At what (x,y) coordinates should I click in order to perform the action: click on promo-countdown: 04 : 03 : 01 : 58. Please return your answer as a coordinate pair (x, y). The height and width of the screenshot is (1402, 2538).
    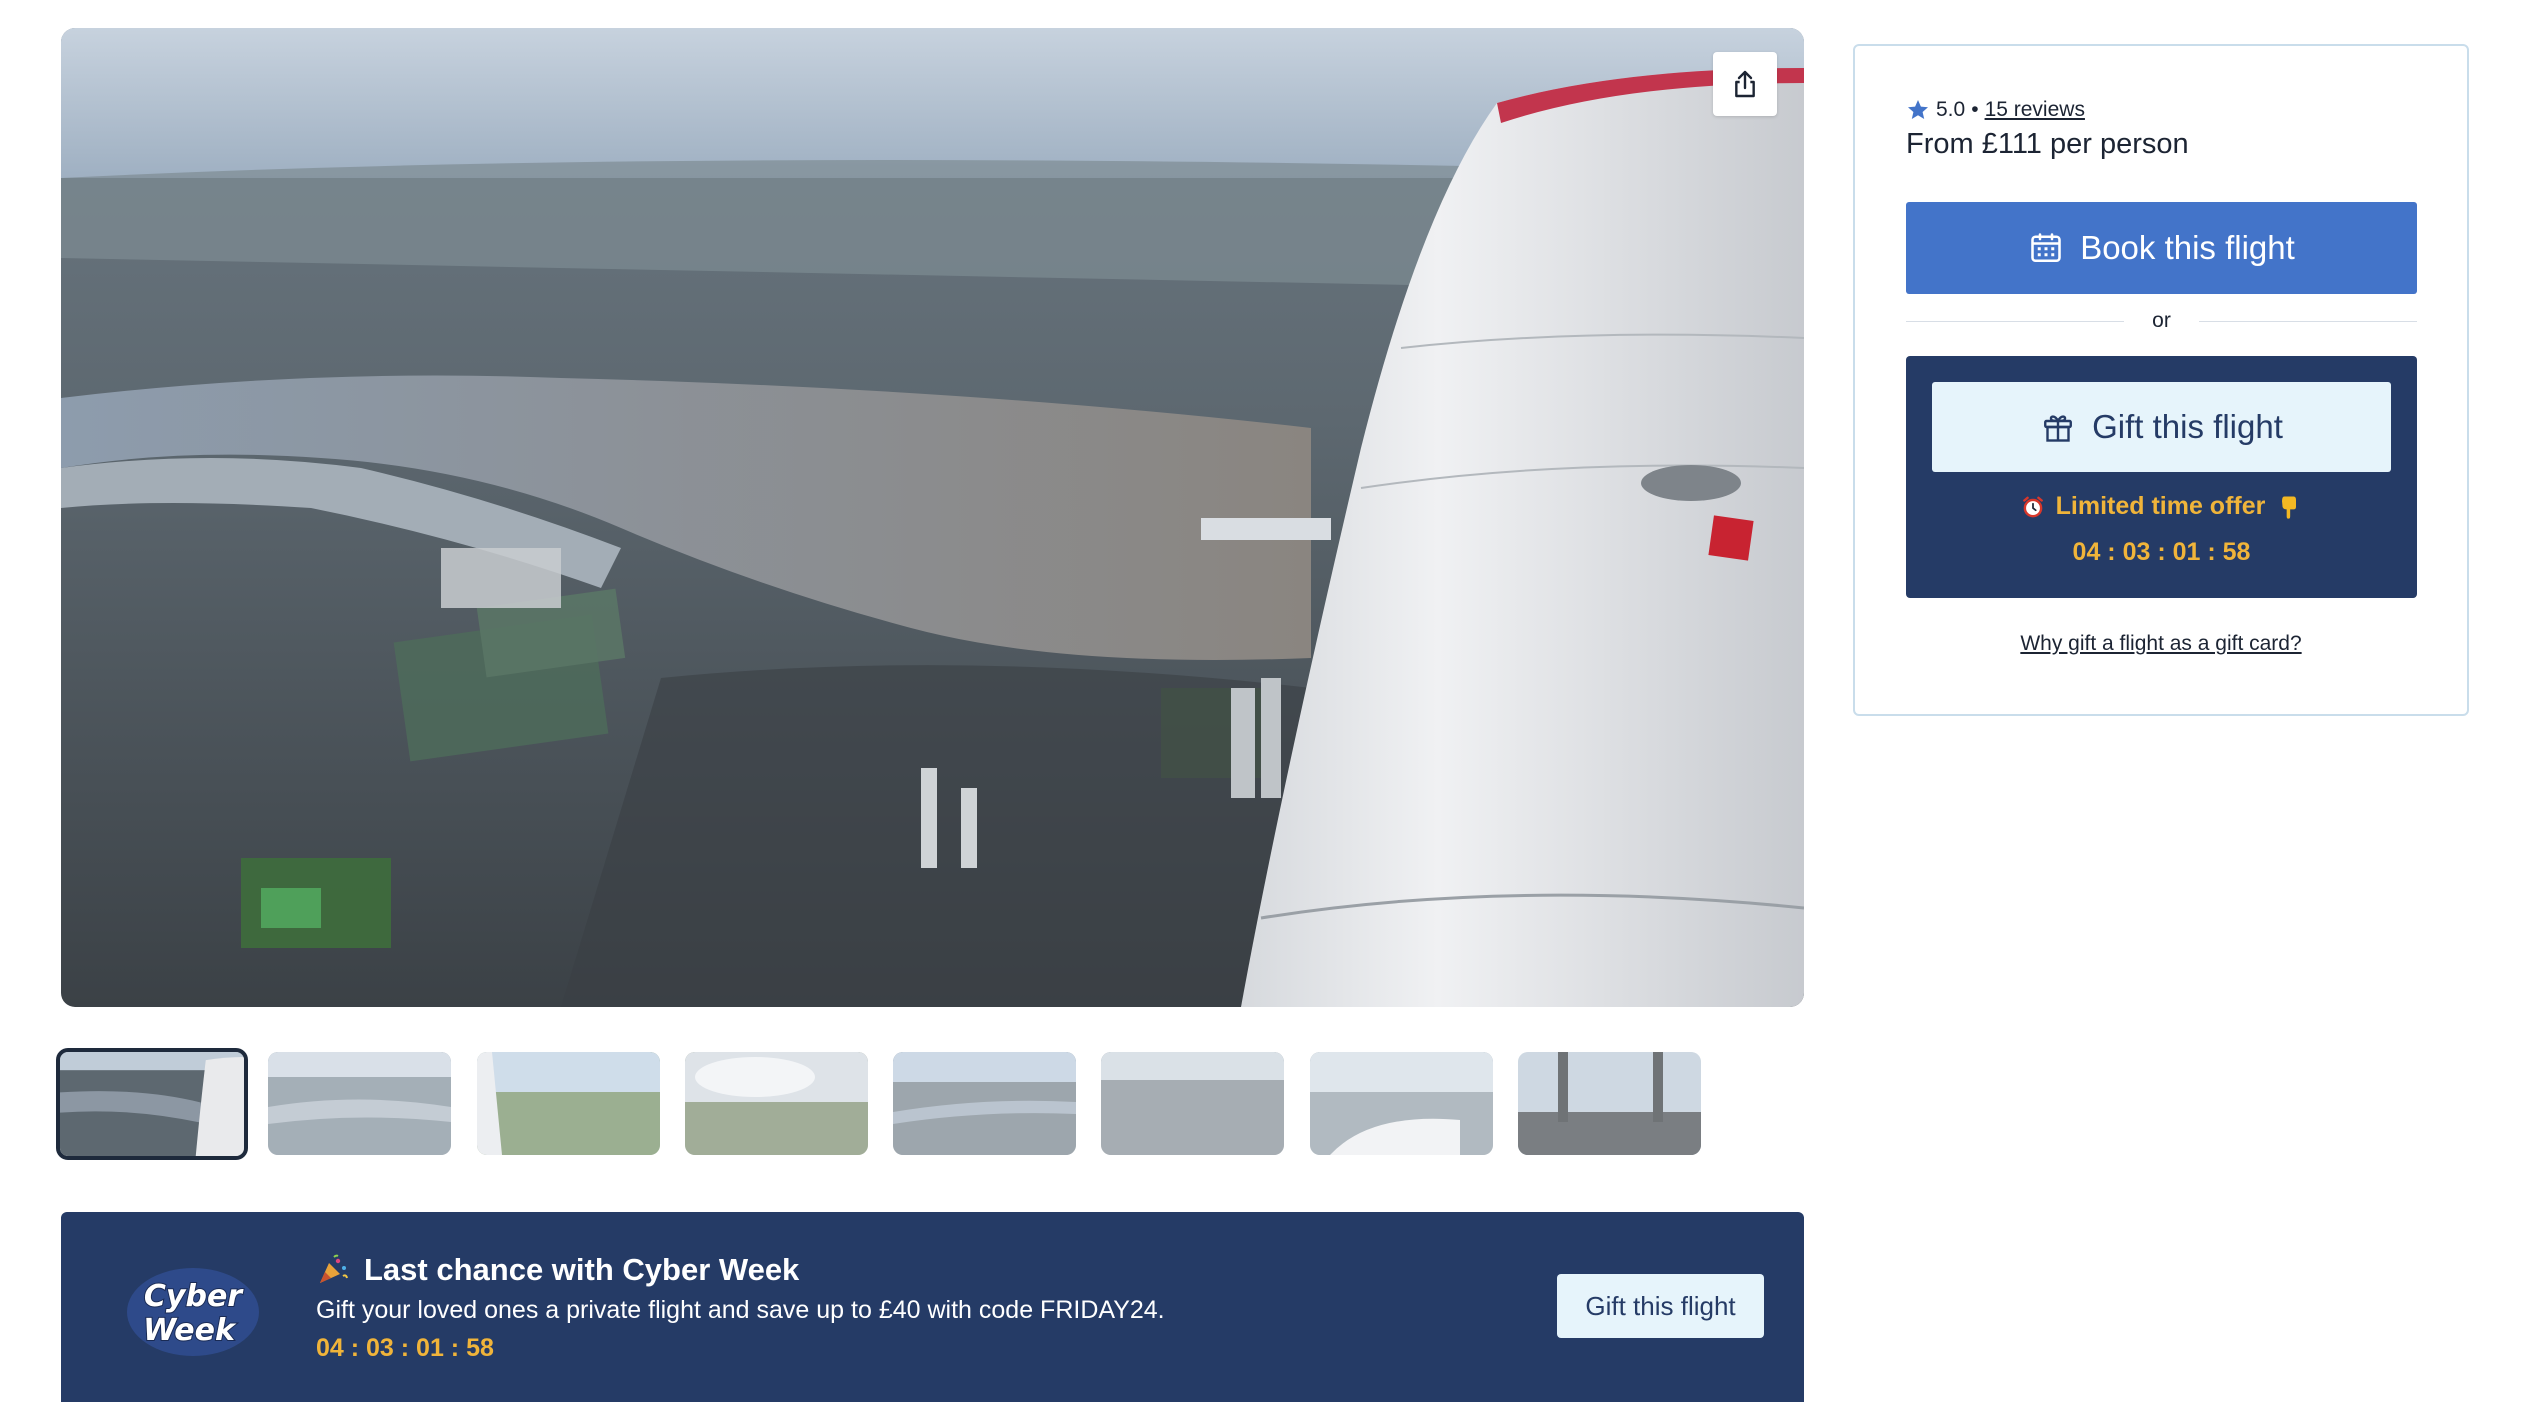
    Looking at the image, I should click on (405, 1348).